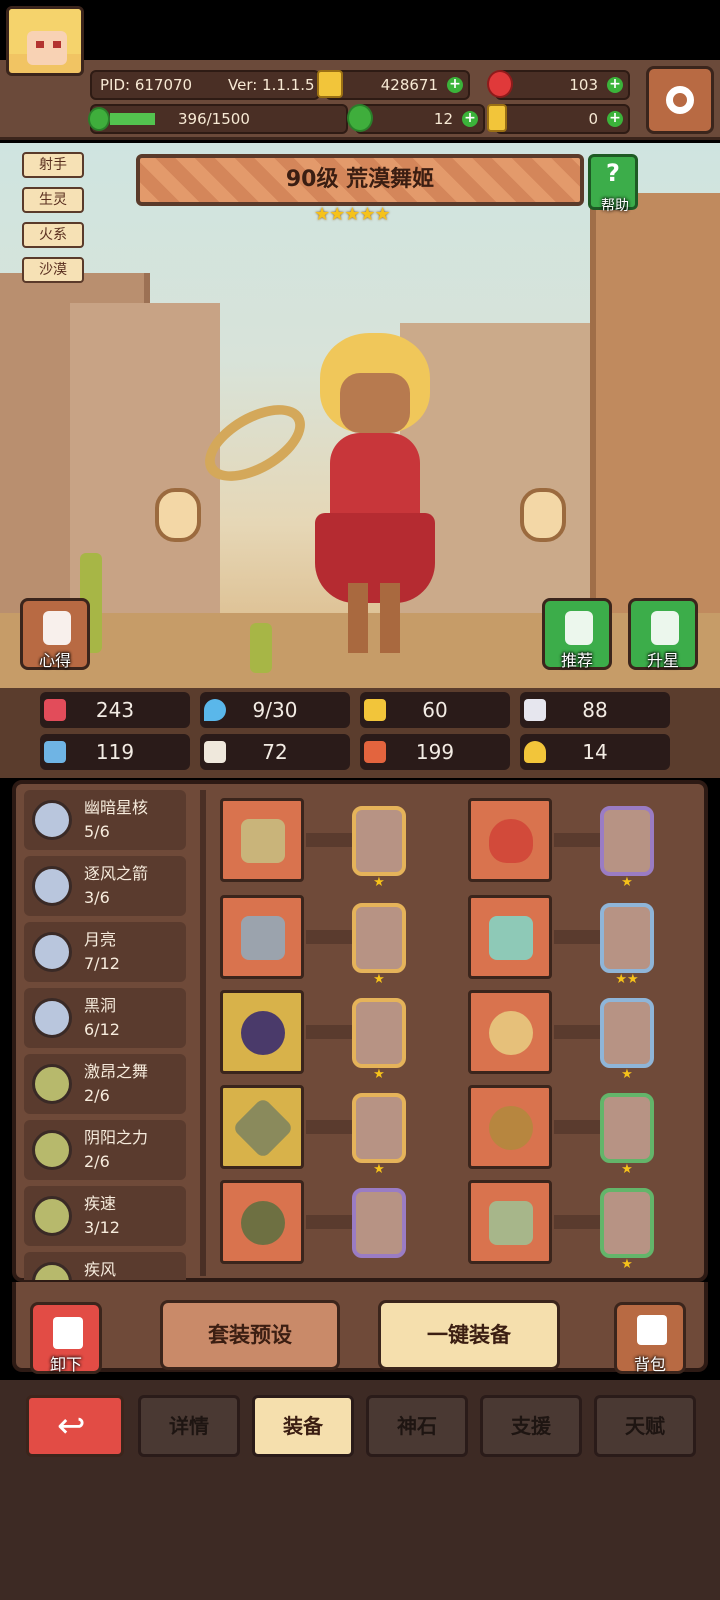 Image resolution: width=720 pixels, height=1600 pixels. Describe the element at coordinates (379, 1223) in the screenshot. I see `rune-card` at that location.